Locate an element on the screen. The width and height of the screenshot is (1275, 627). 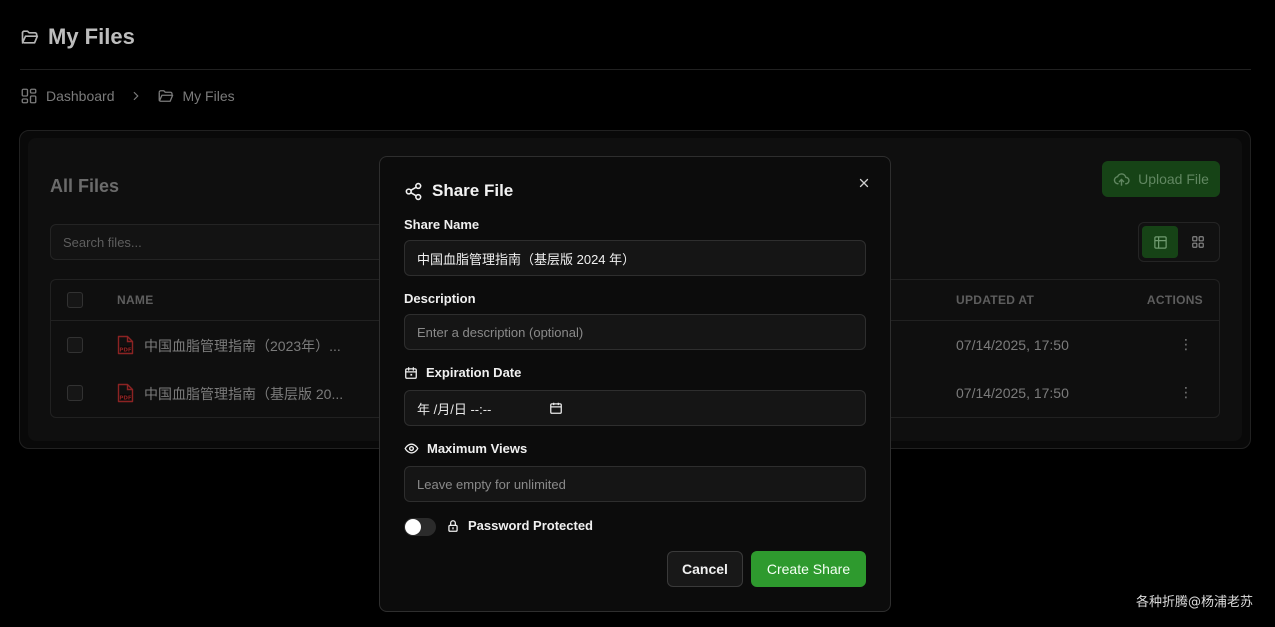
cancel-button: Cancel is located at coordinates (705, 569).